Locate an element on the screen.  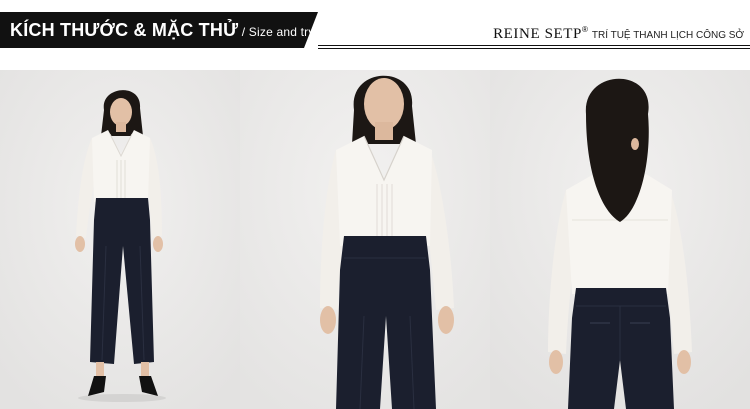
brand-block: REINE SETP®TRÍ TUỆ THANH LỊCH CÔNG SỞ is located at coordinates (618, 34).